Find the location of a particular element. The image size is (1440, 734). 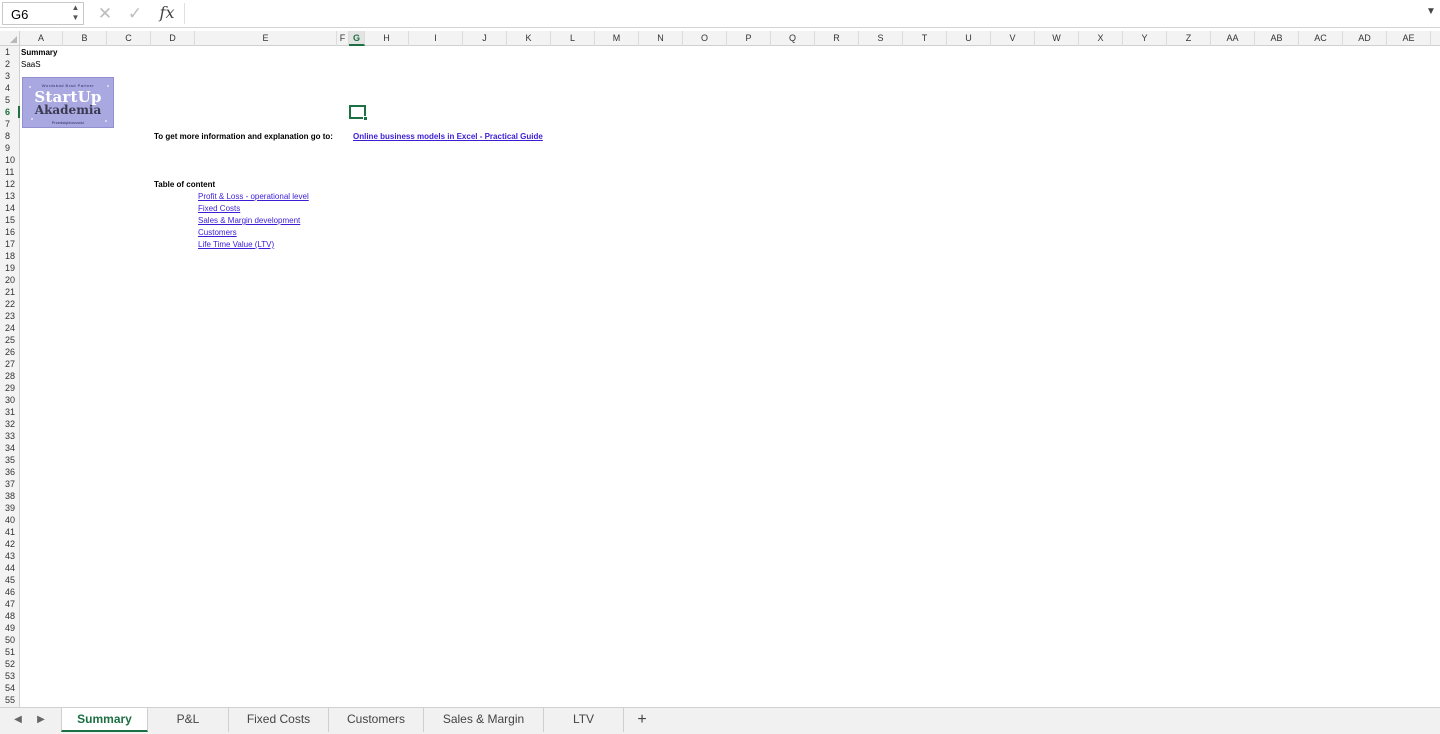

tab-sales-margin: Sales & Margin is located at coordinates (484, 720).